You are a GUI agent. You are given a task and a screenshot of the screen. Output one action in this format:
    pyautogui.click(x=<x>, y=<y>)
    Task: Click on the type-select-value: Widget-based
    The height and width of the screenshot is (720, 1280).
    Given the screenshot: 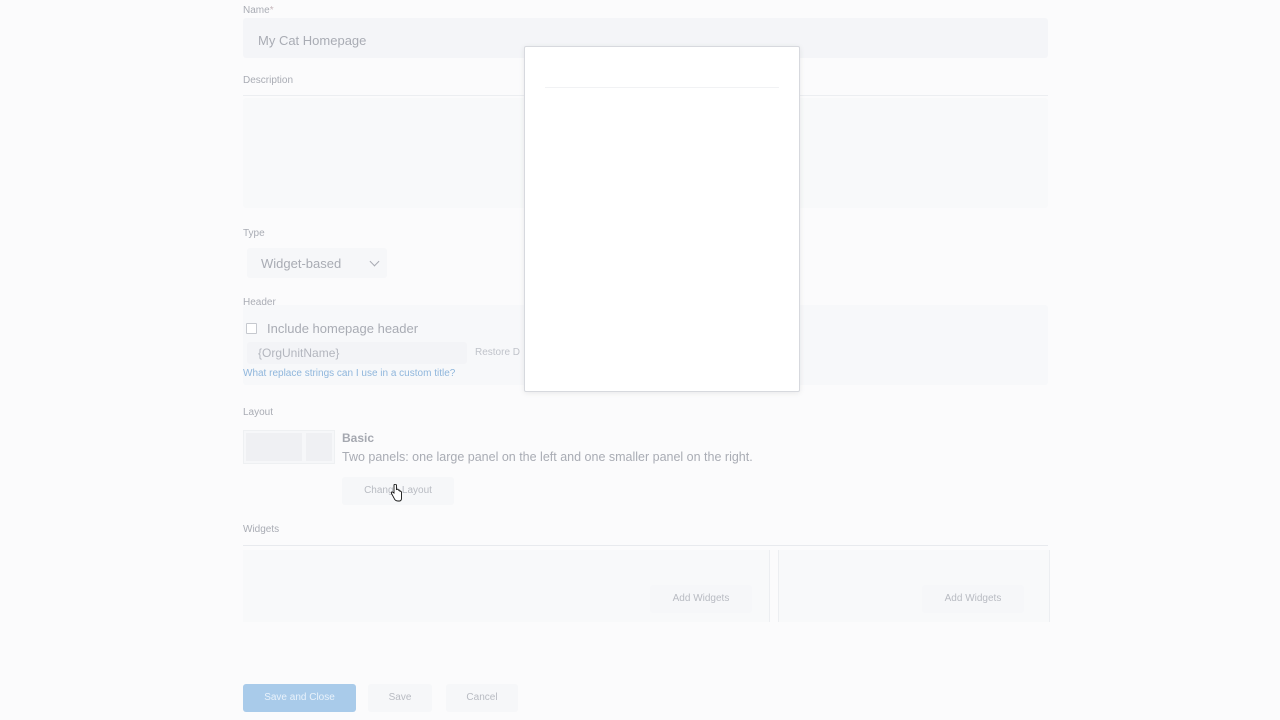 What is the action you would take?
    pyautogui.click(x=301, y=263)
    